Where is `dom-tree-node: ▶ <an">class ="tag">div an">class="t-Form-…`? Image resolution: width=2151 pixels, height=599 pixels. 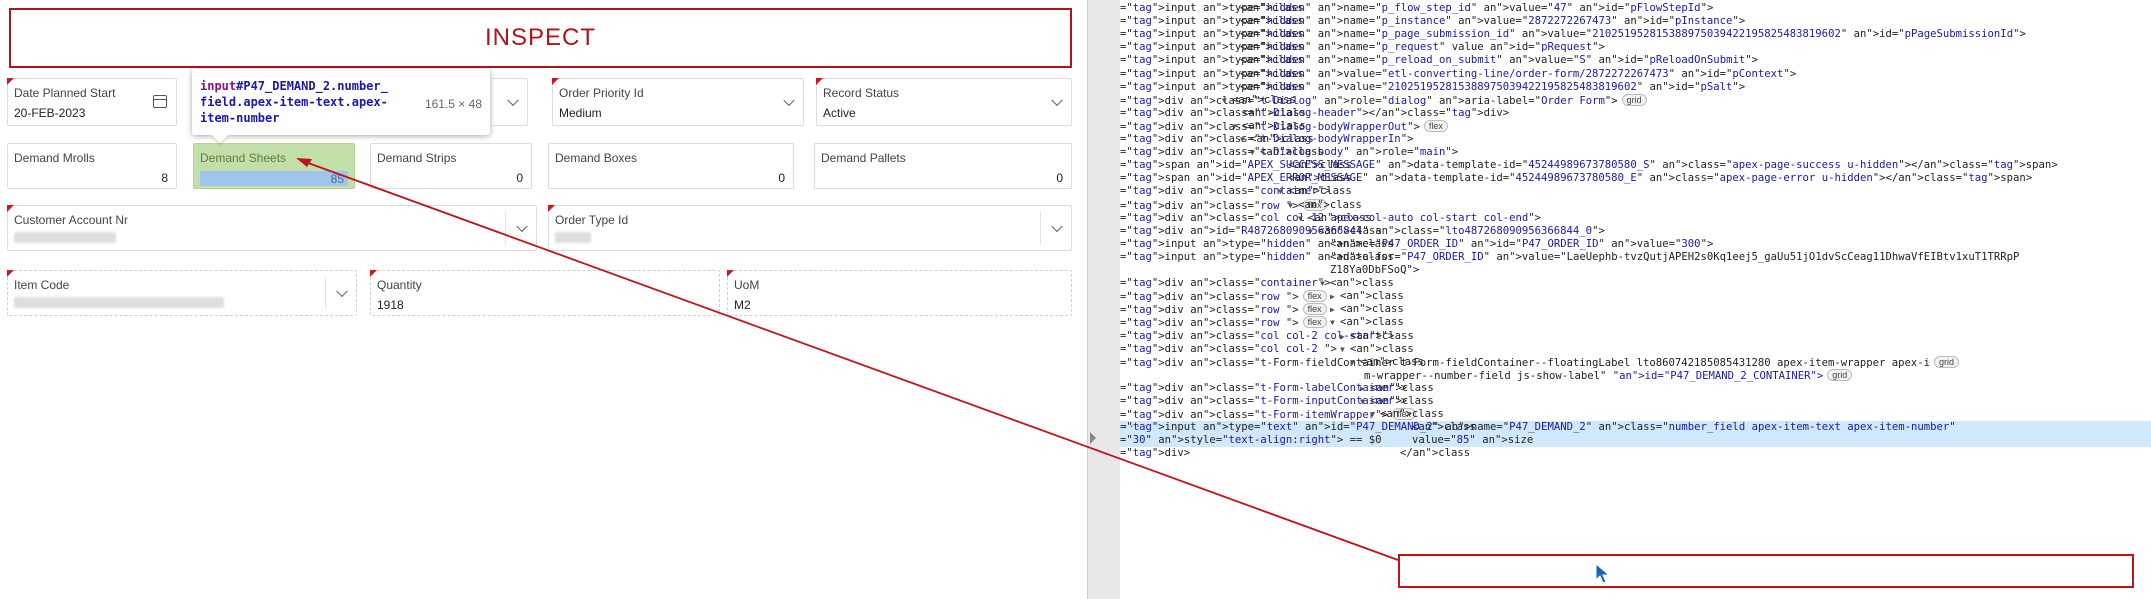 dom-tree-node: ▶ <an">class ="tag">div an">class="t-Form-… is located at coordinates (1635, 388).